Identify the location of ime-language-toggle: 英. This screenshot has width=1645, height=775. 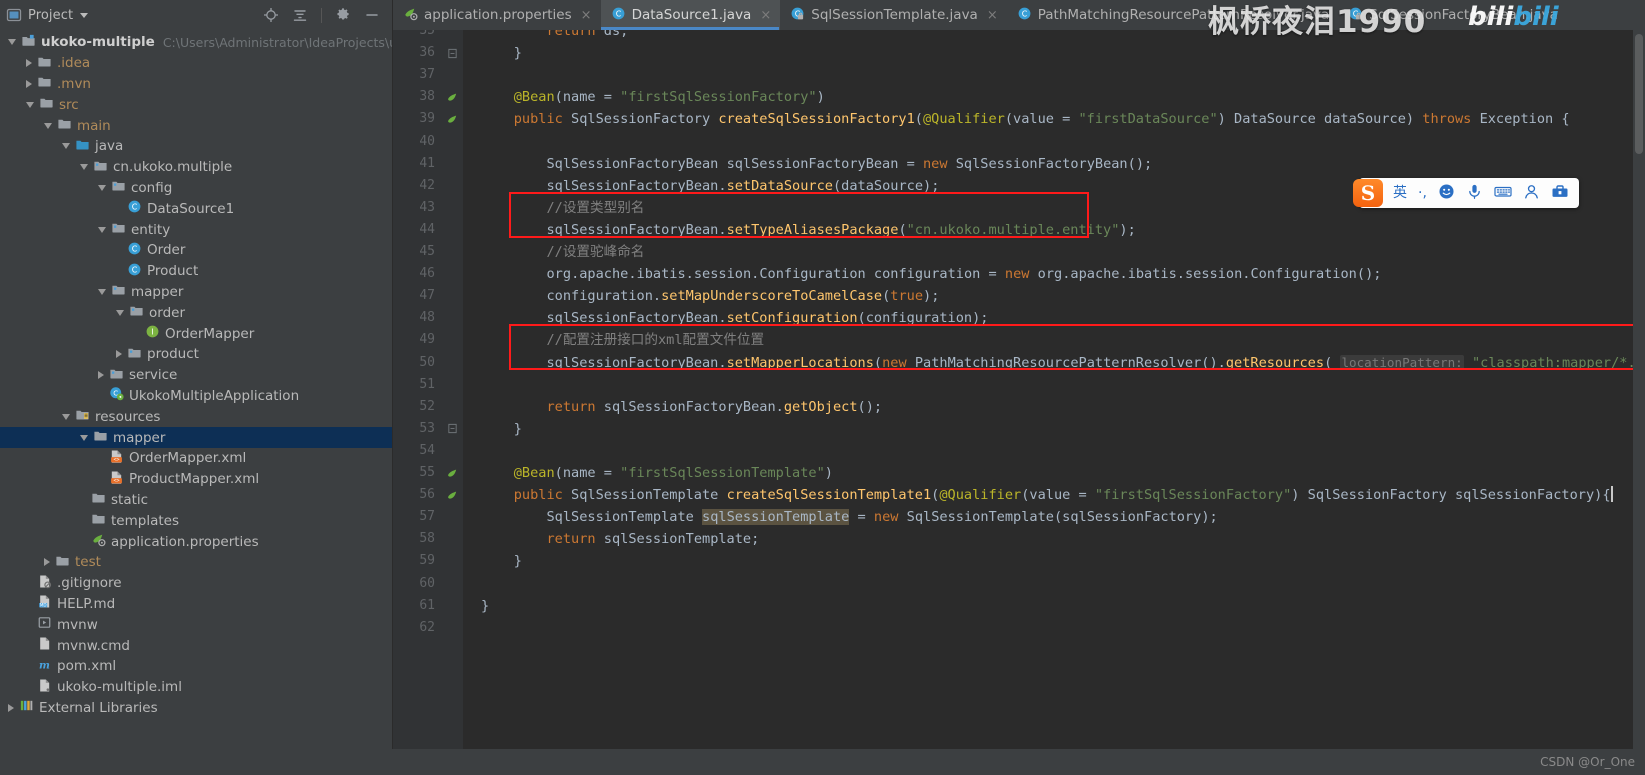
(1400, 193).